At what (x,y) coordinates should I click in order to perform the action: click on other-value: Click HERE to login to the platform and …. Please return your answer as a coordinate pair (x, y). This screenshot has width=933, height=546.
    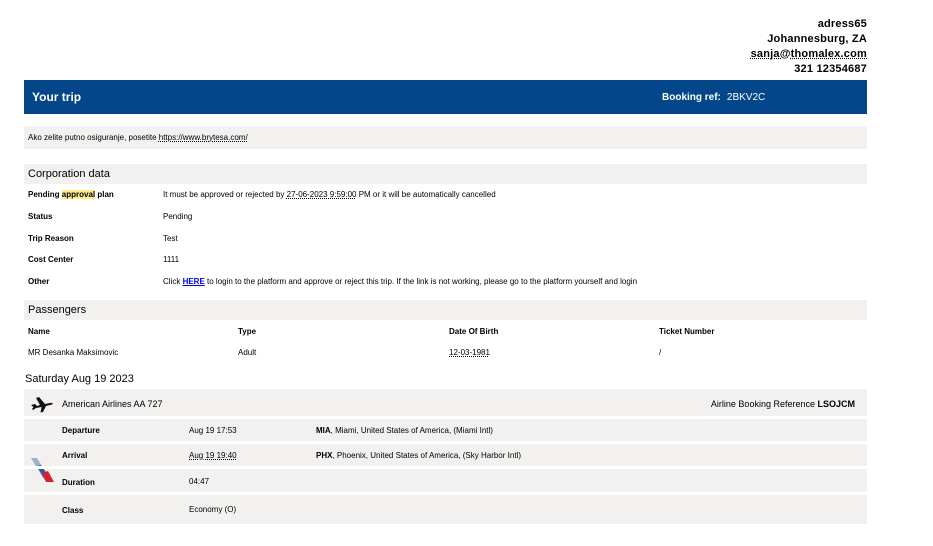
    Looking at the image, I should click on (400, 282).